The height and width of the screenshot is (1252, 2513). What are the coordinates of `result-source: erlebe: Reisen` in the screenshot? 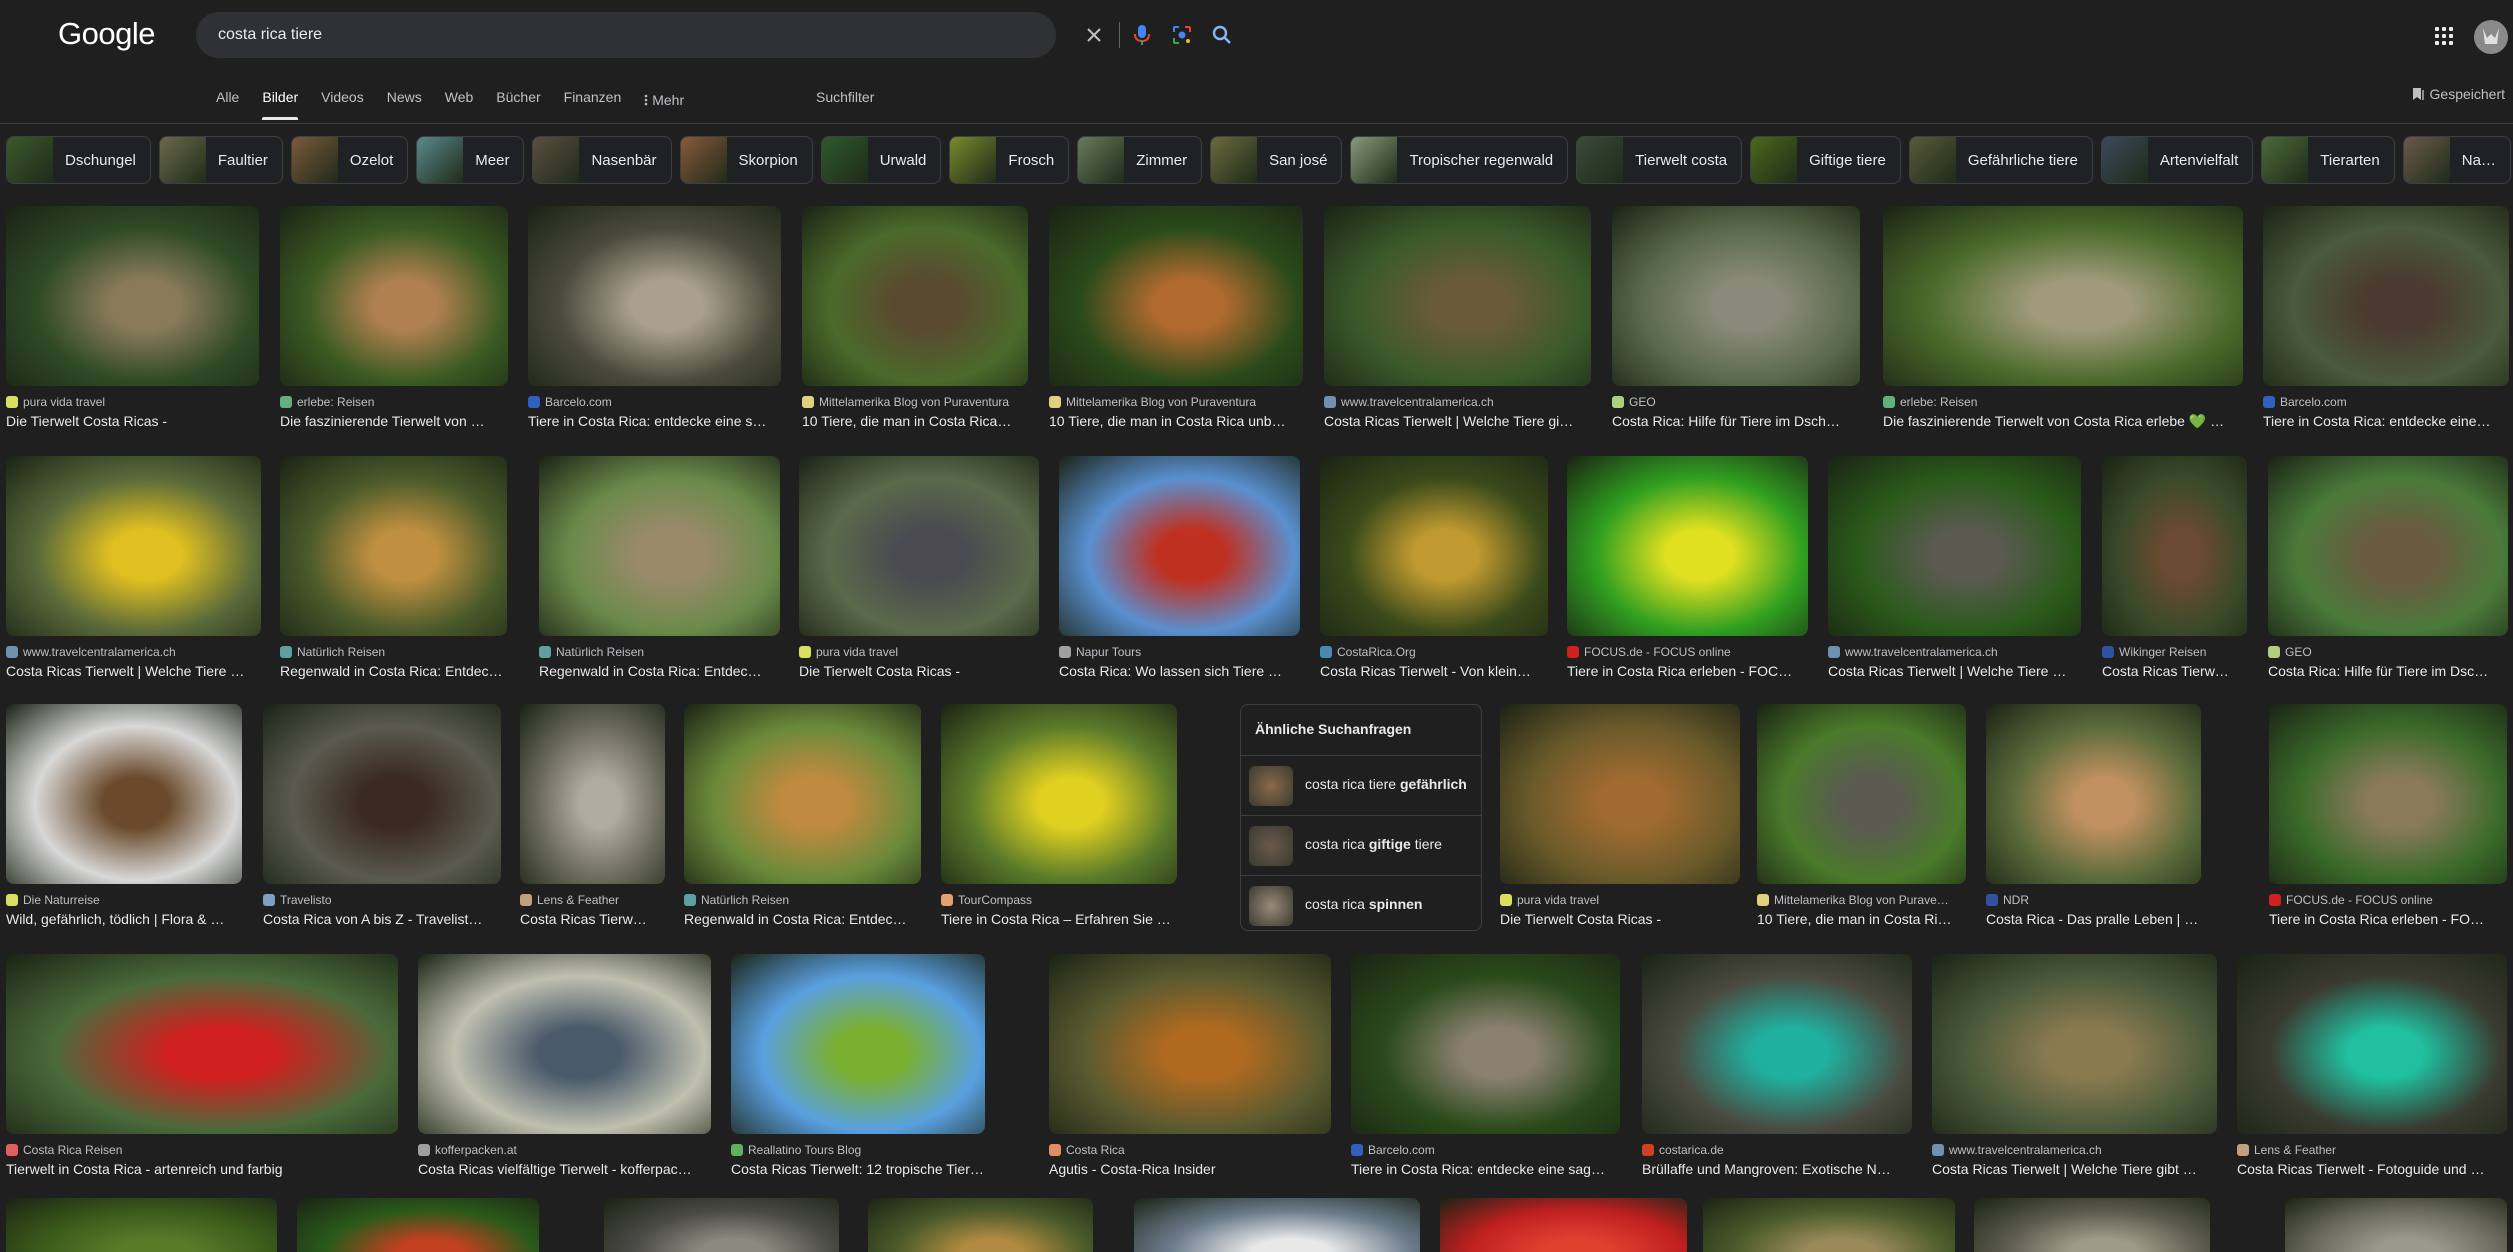 It's located at (394, 402).